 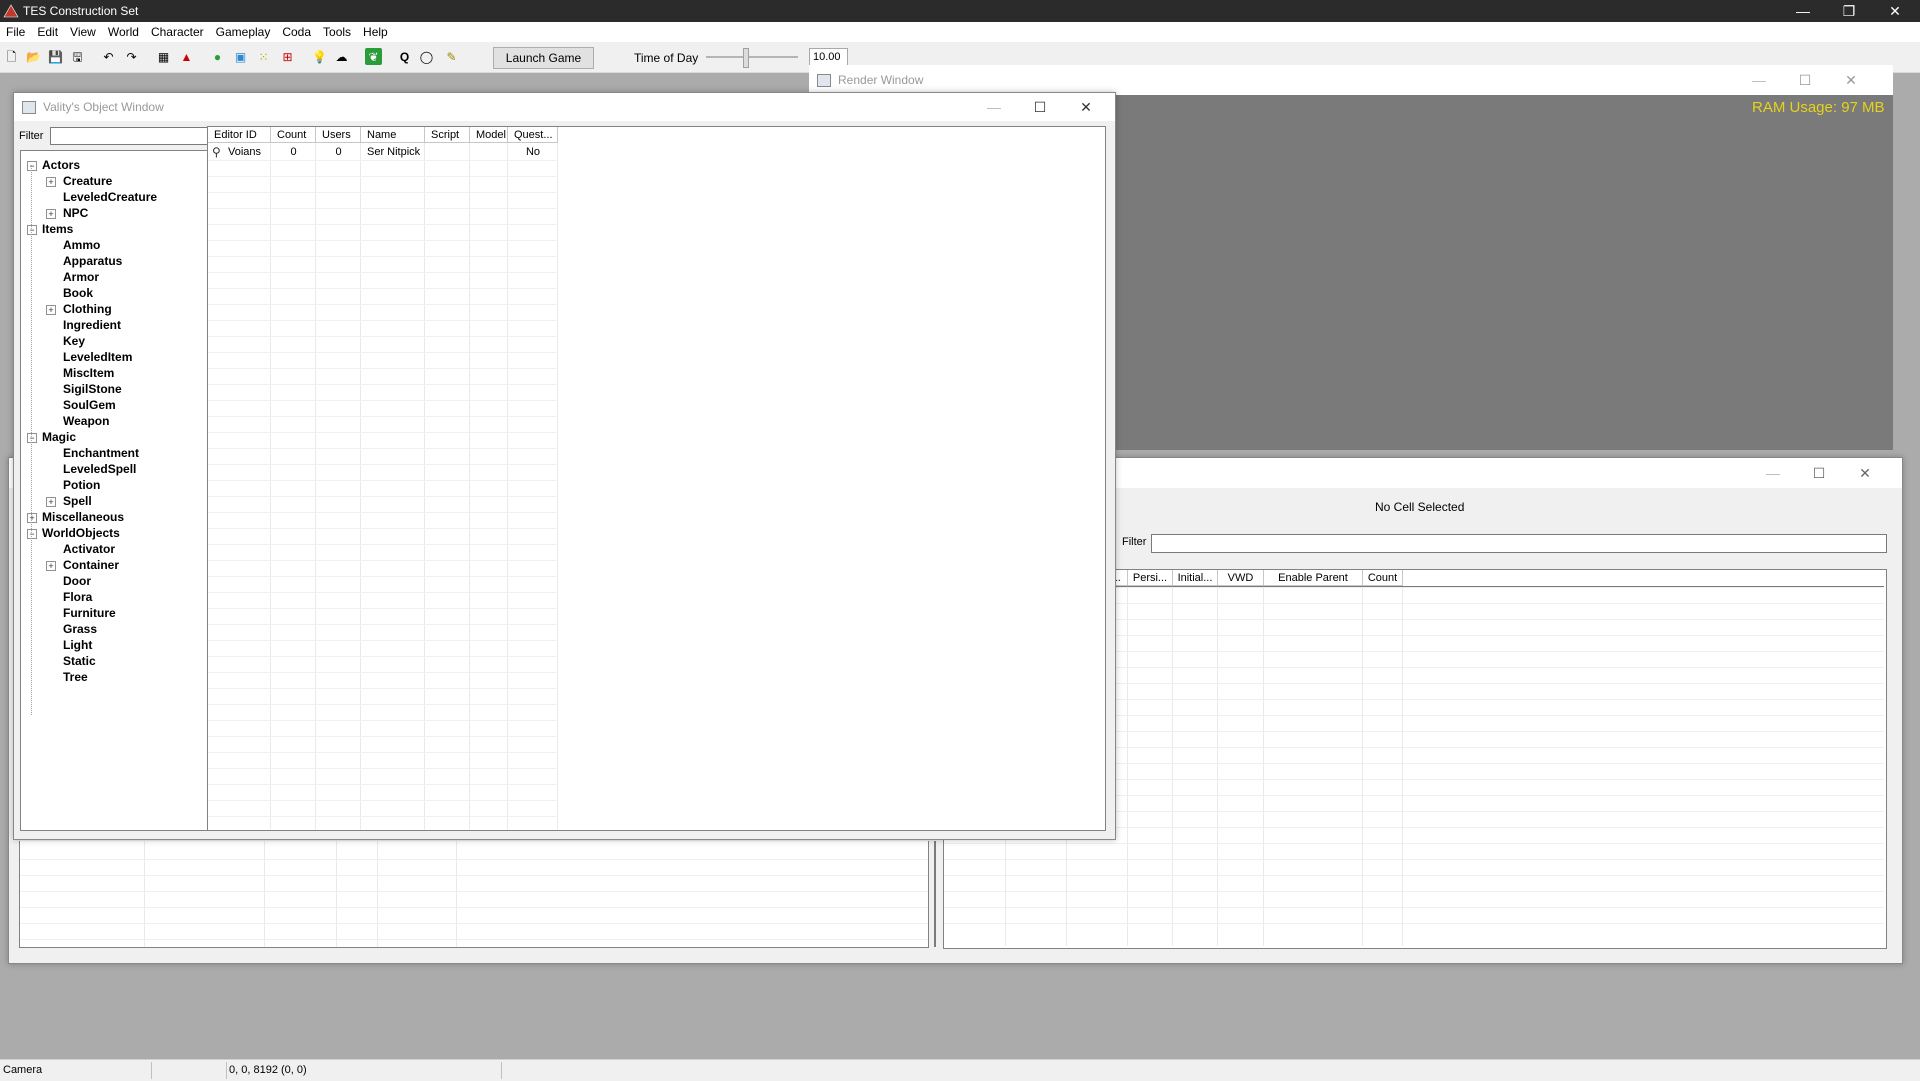 What do you see at coordinates (131, 56) in the screenshot?
I see `redo-icon: ↷` at bounding box center [131, 56].